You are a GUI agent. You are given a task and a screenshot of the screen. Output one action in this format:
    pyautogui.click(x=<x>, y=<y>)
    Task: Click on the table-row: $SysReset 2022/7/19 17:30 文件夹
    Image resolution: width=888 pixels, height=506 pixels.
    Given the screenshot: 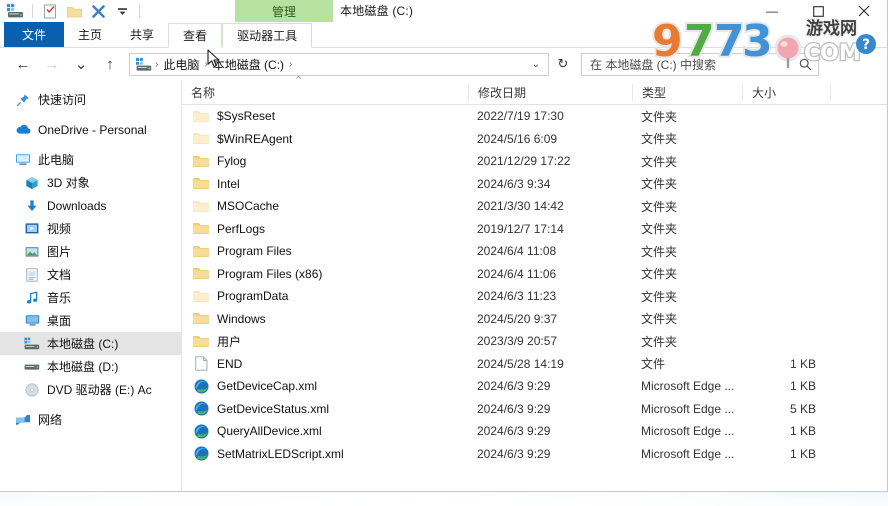 What is the action you would take?
    pyautogui.click(x=534, y=116)
    